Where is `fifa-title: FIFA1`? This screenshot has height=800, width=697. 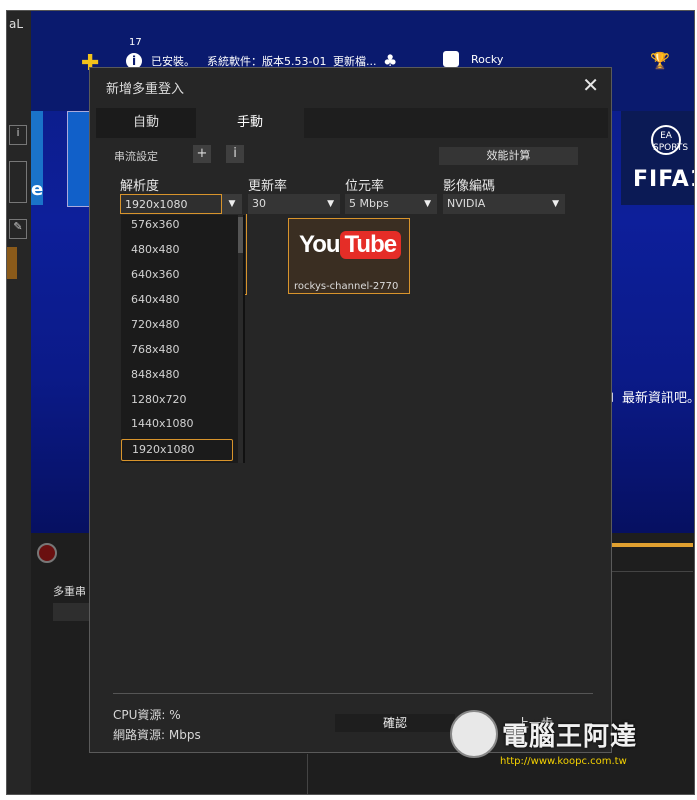 fifa-title: FIFA1 is located at coordinates (663, 179).